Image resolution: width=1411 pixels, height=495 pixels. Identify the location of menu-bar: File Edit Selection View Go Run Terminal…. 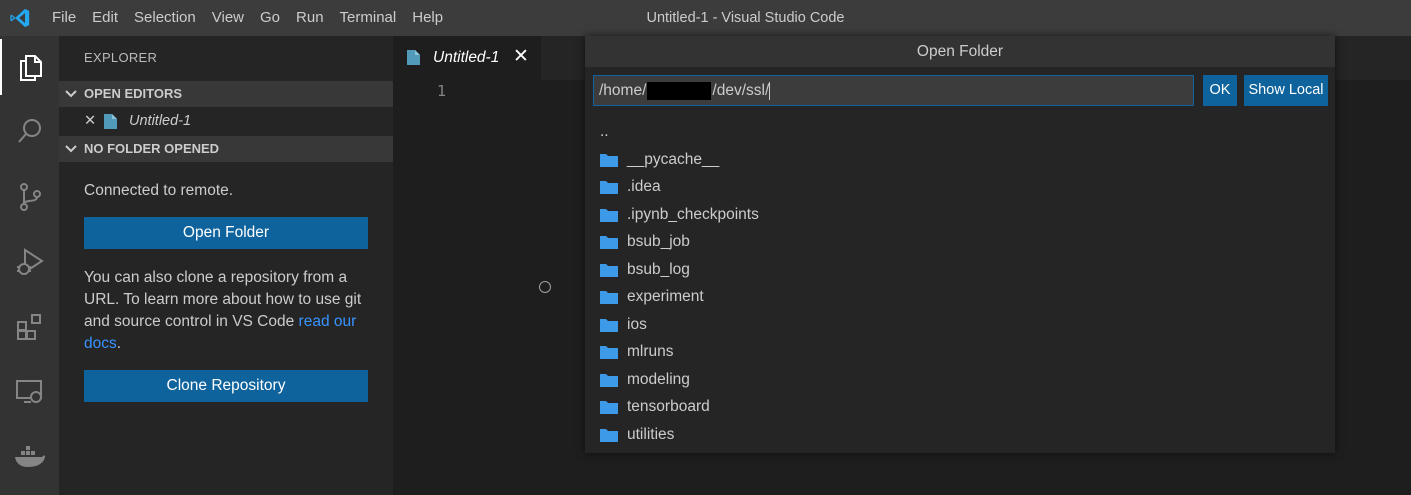
(247, 18).